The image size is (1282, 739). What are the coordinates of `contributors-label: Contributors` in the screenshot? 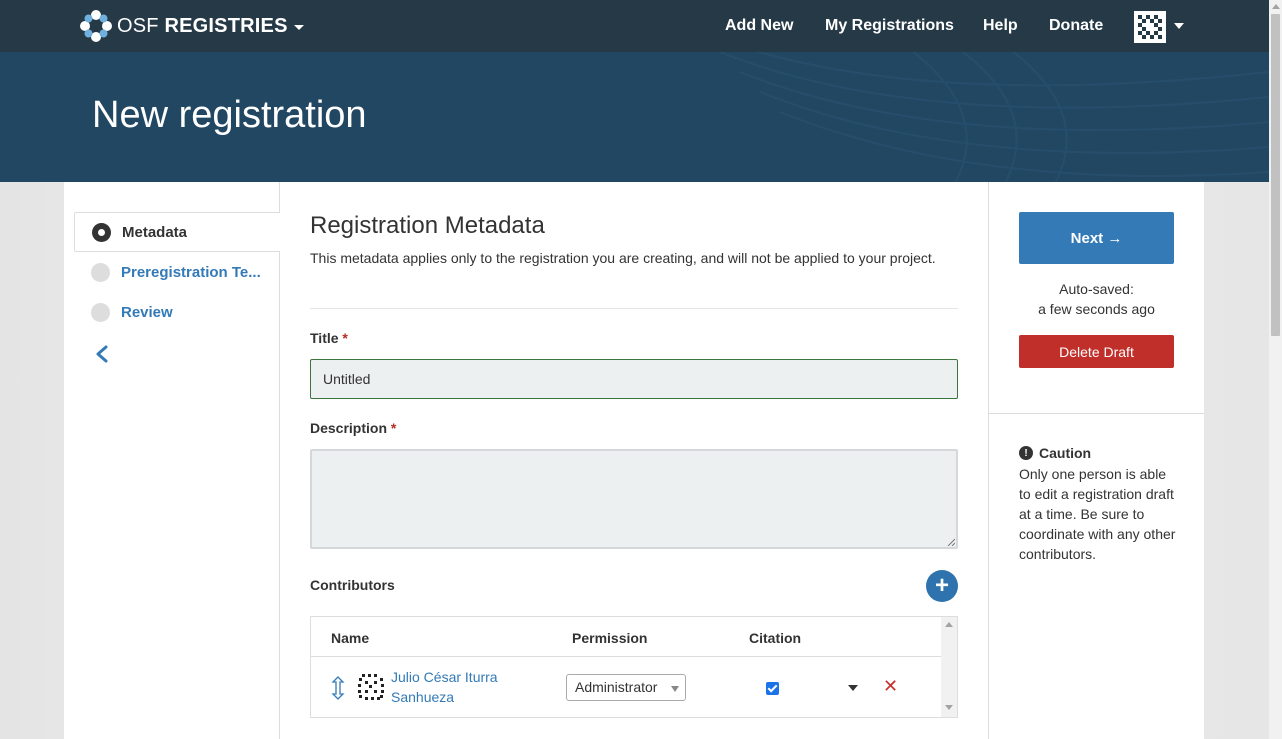 It's located at (352, 585).